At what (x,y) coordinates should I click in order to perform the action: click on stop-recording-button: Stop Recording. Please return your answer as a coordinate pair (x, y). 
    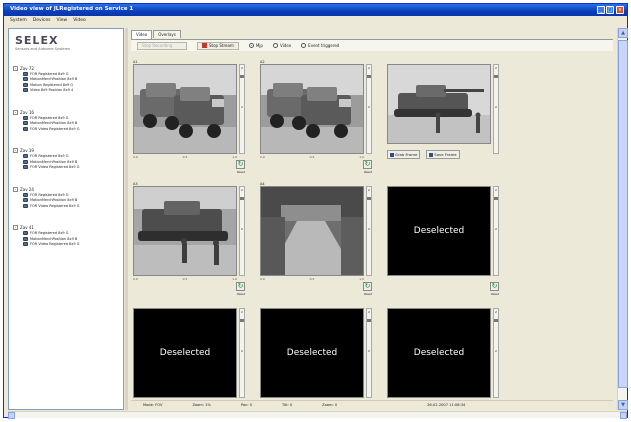
    Looking at the image, I should click on (162, 45).